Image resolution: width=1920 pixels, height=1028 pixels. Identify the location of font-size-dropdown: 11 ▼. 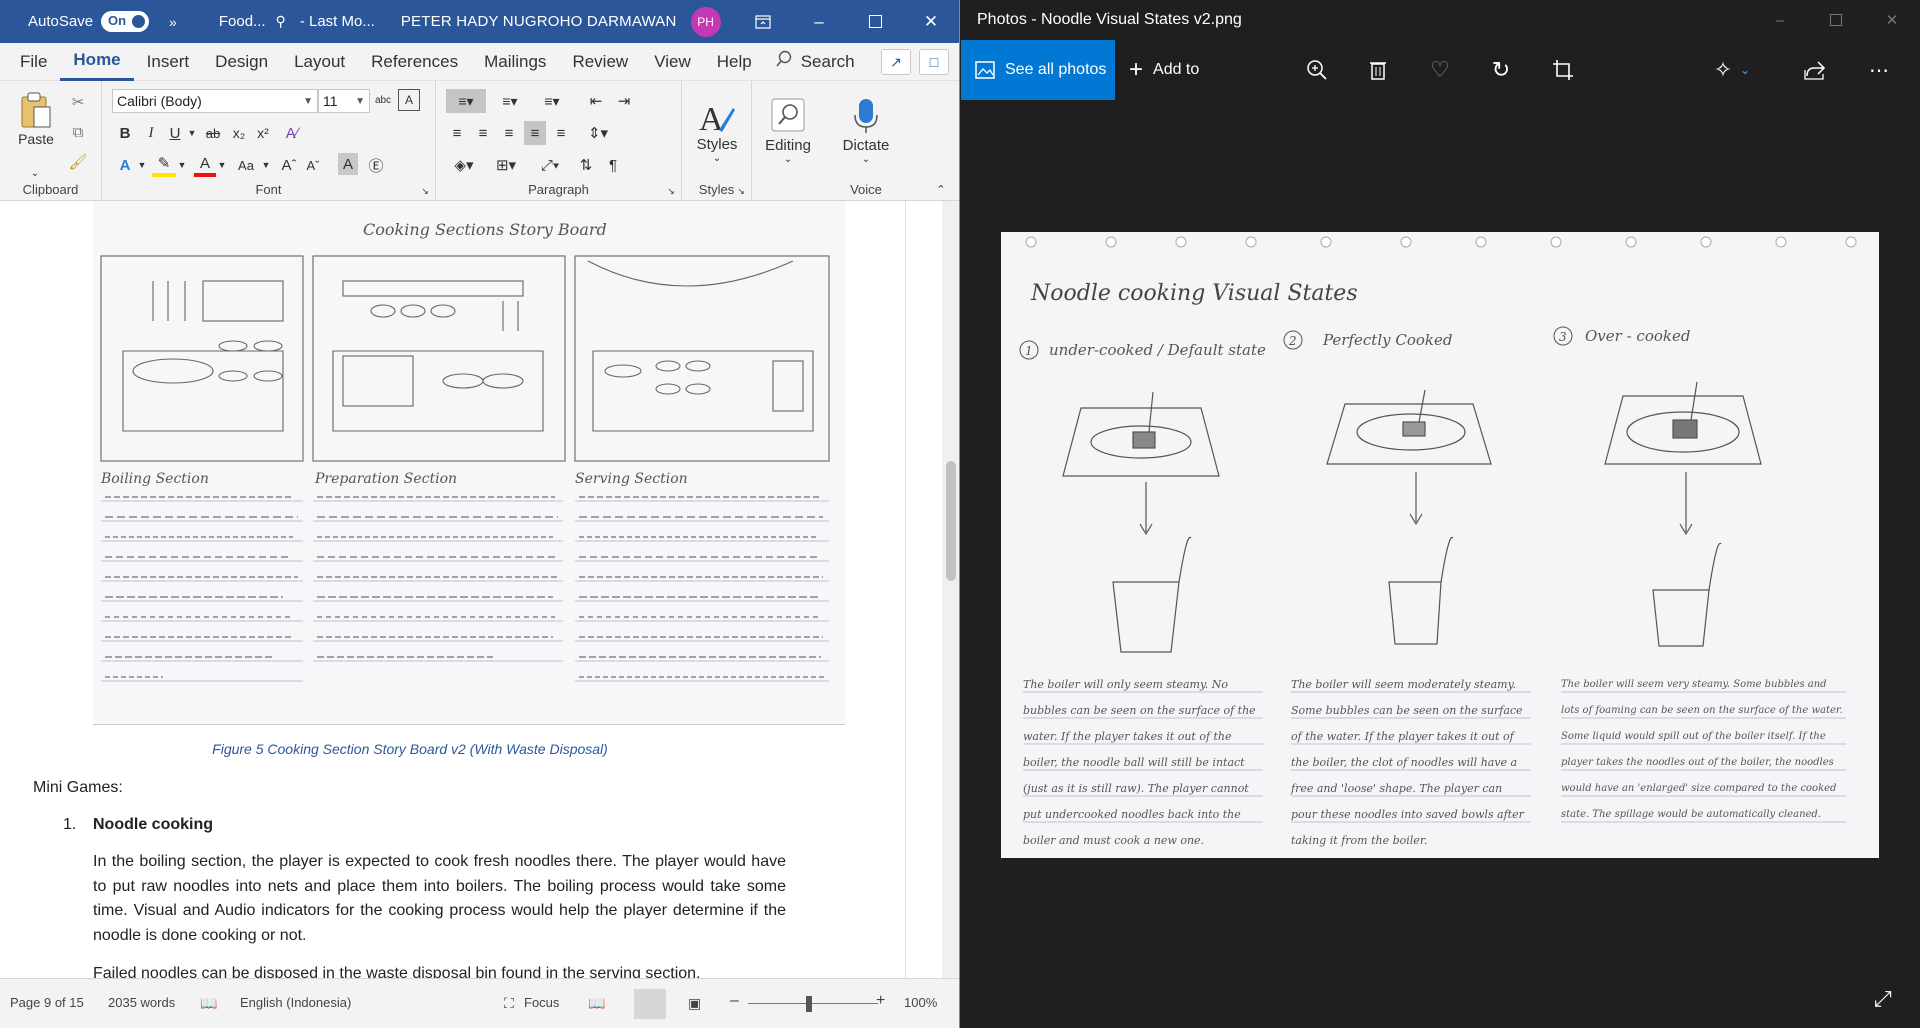
(344, 101).